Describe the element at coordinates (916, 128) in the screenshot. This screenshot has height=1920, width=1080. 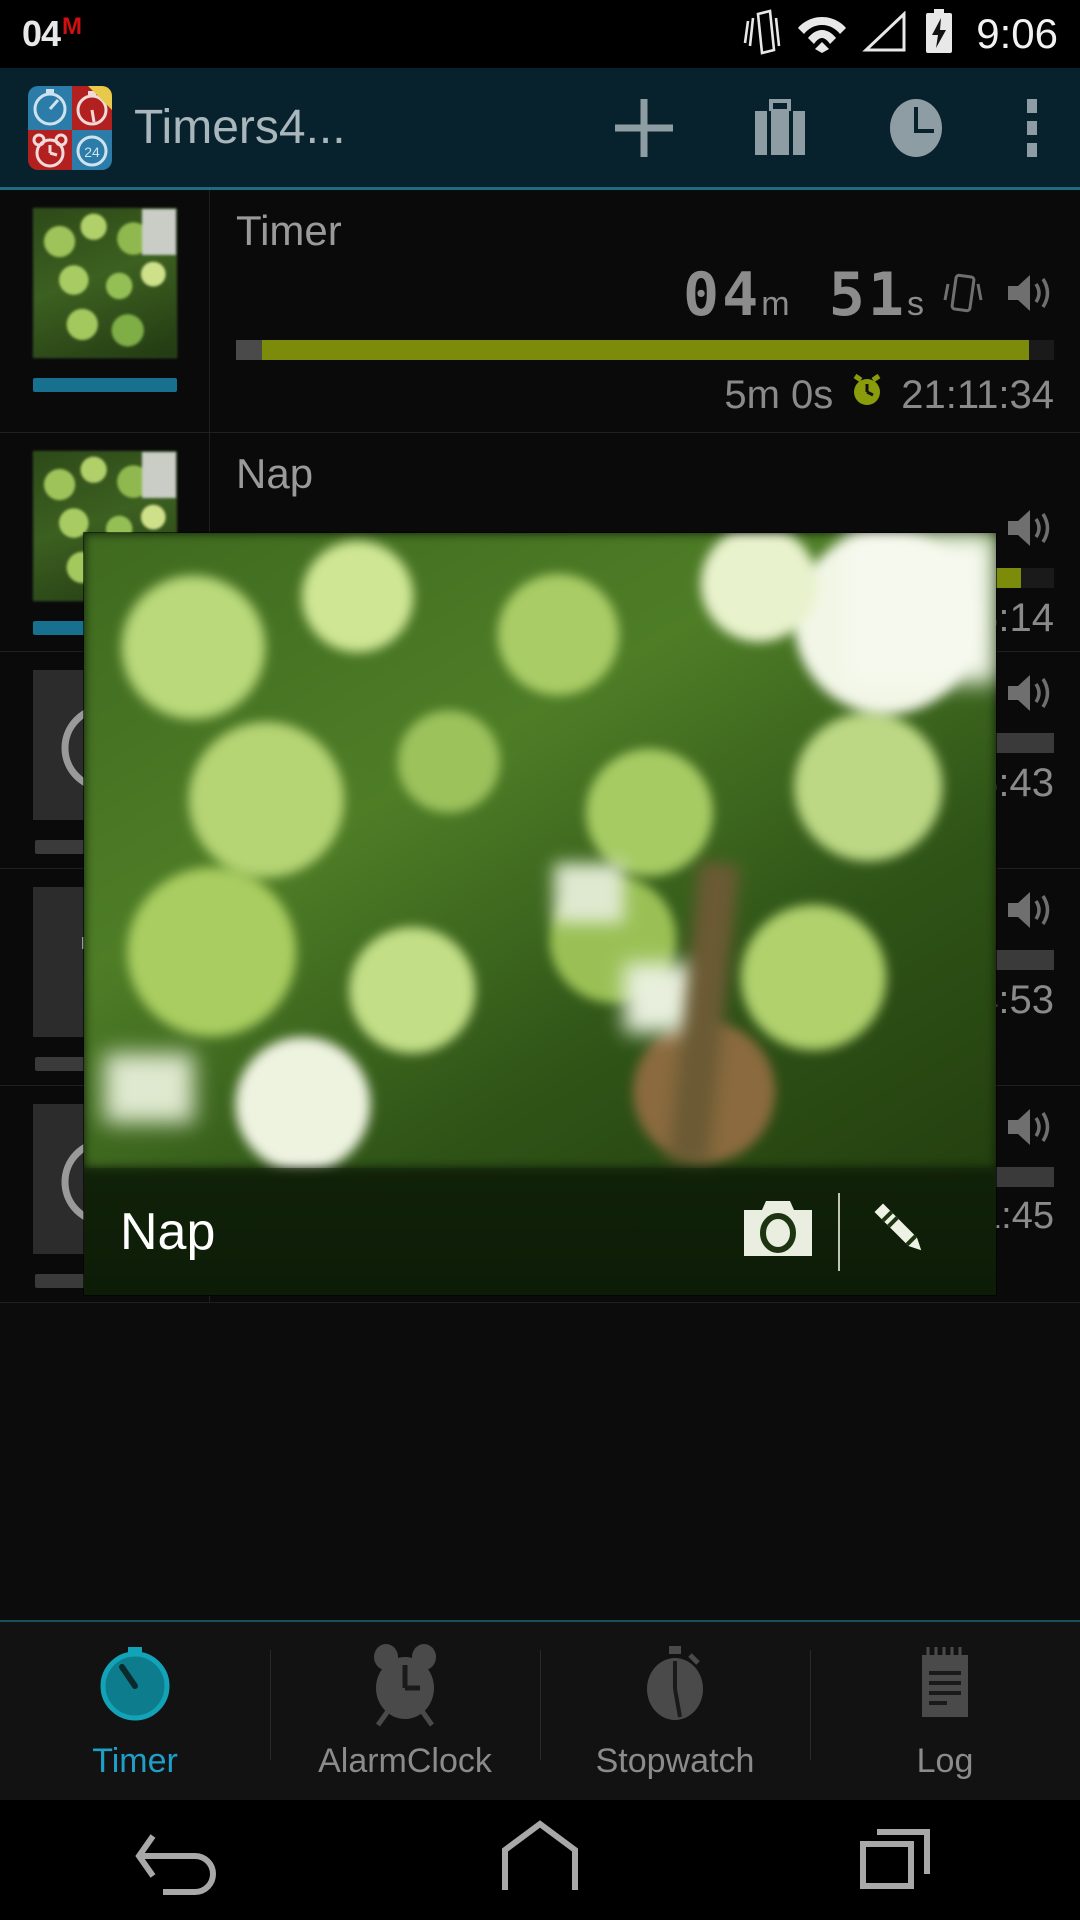
I see `clock-button` at that location.